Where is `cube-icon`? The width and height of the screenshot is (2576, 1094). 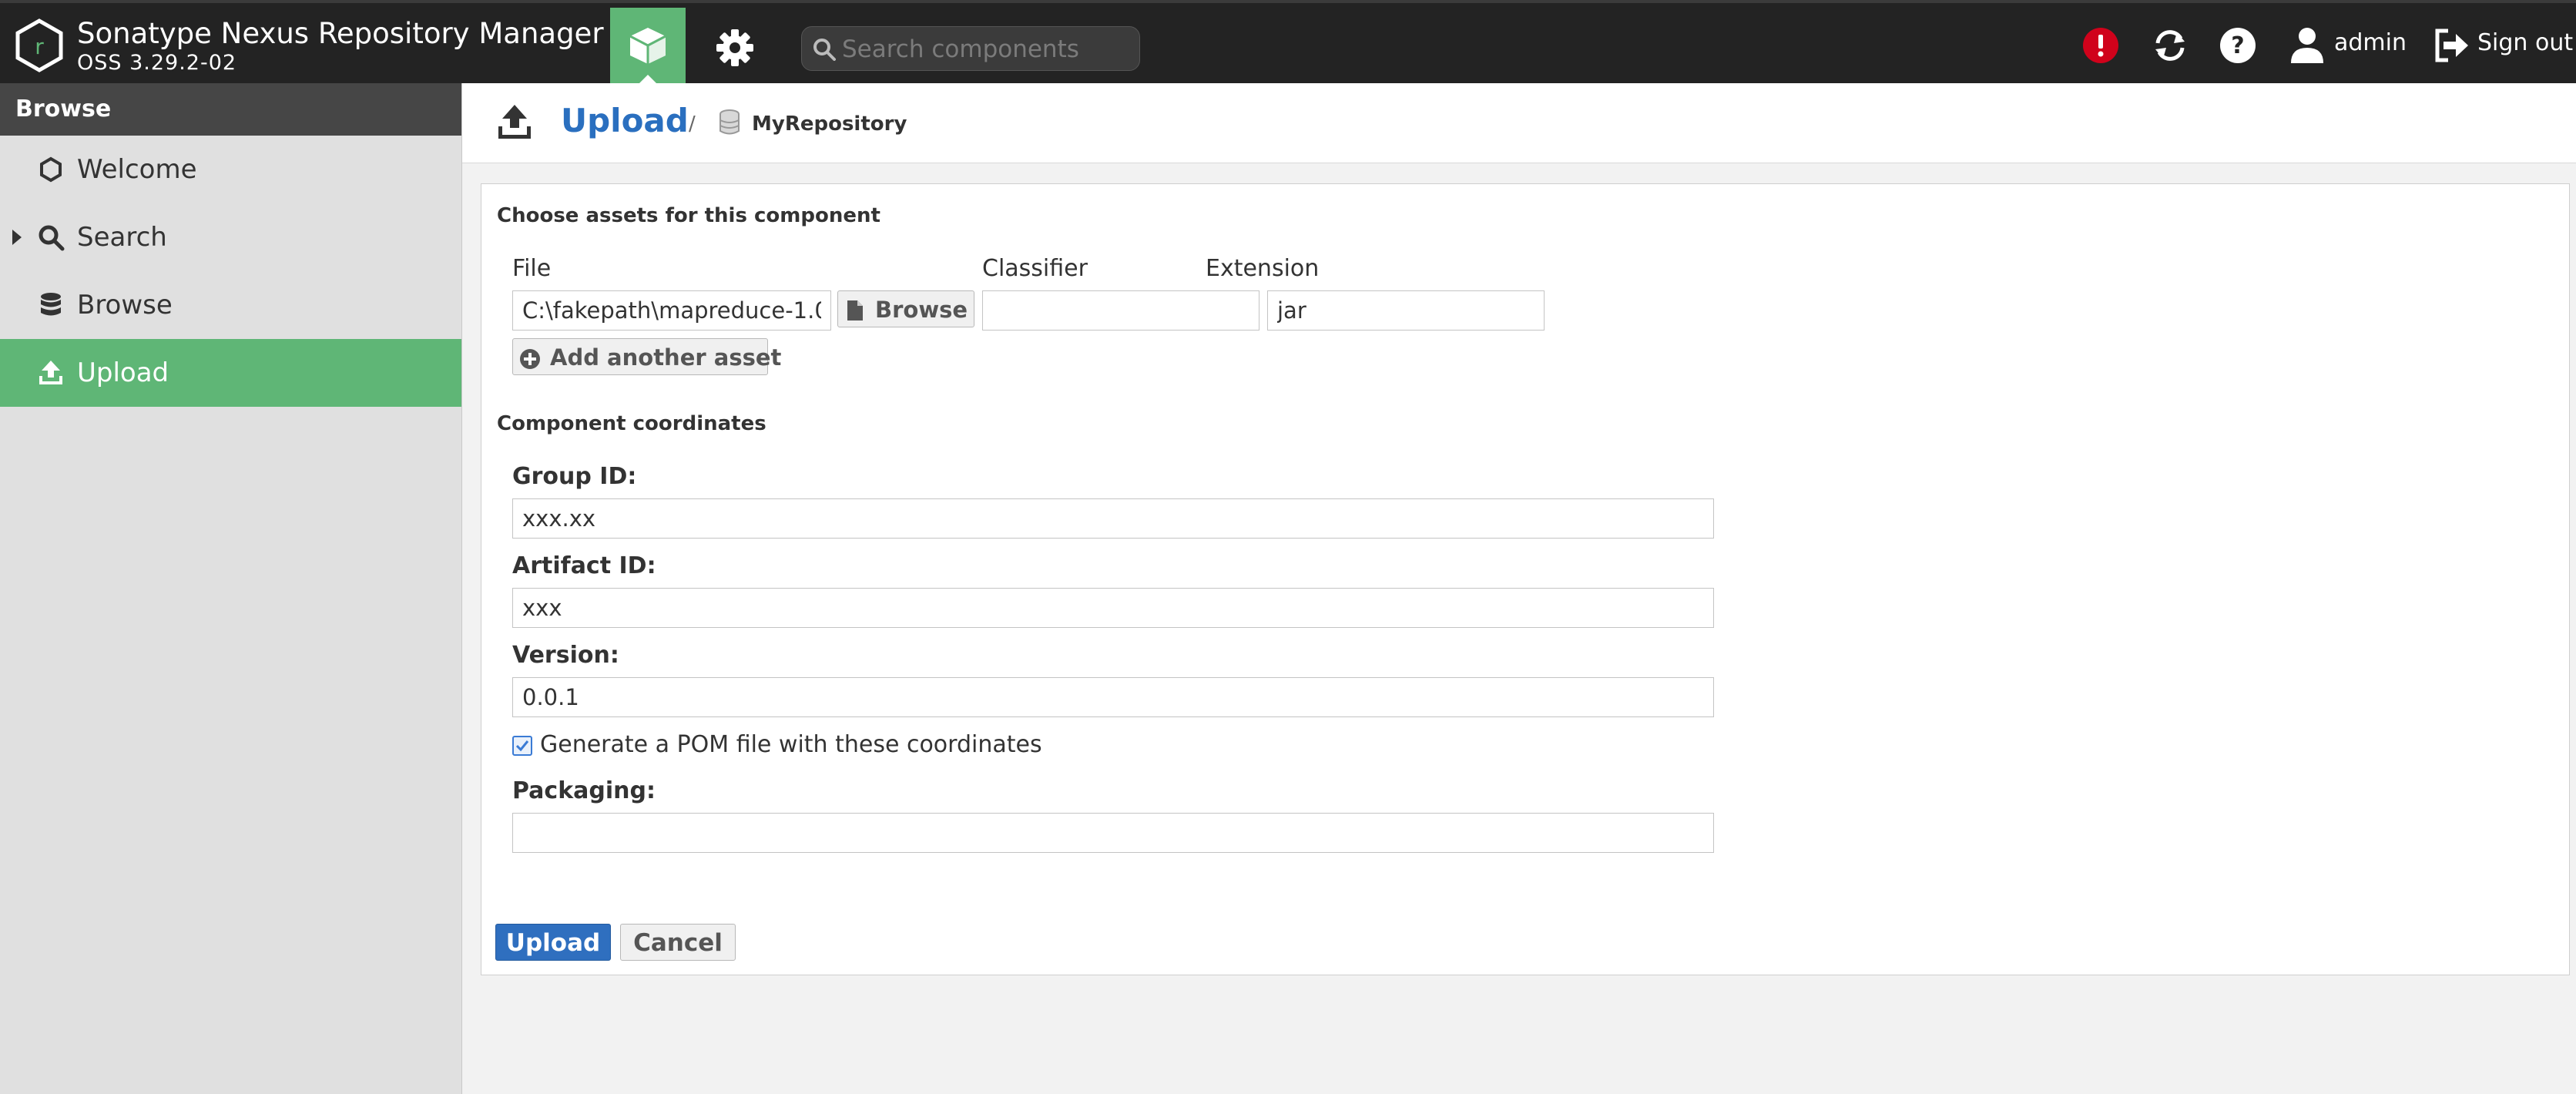
cube-icon is located at coordinates (647, 46).